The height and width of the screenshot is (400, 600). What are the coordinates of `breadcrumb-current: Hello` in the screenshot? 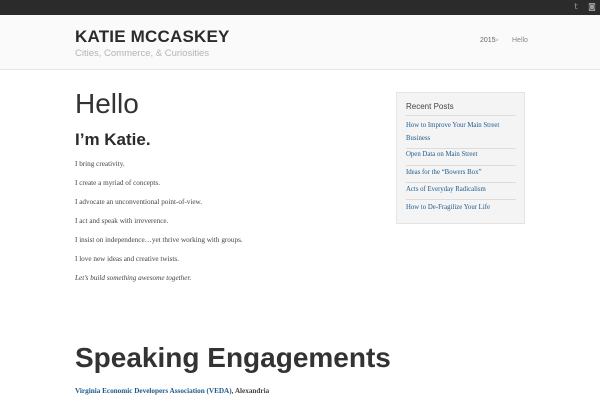 It's located at (520, 40).